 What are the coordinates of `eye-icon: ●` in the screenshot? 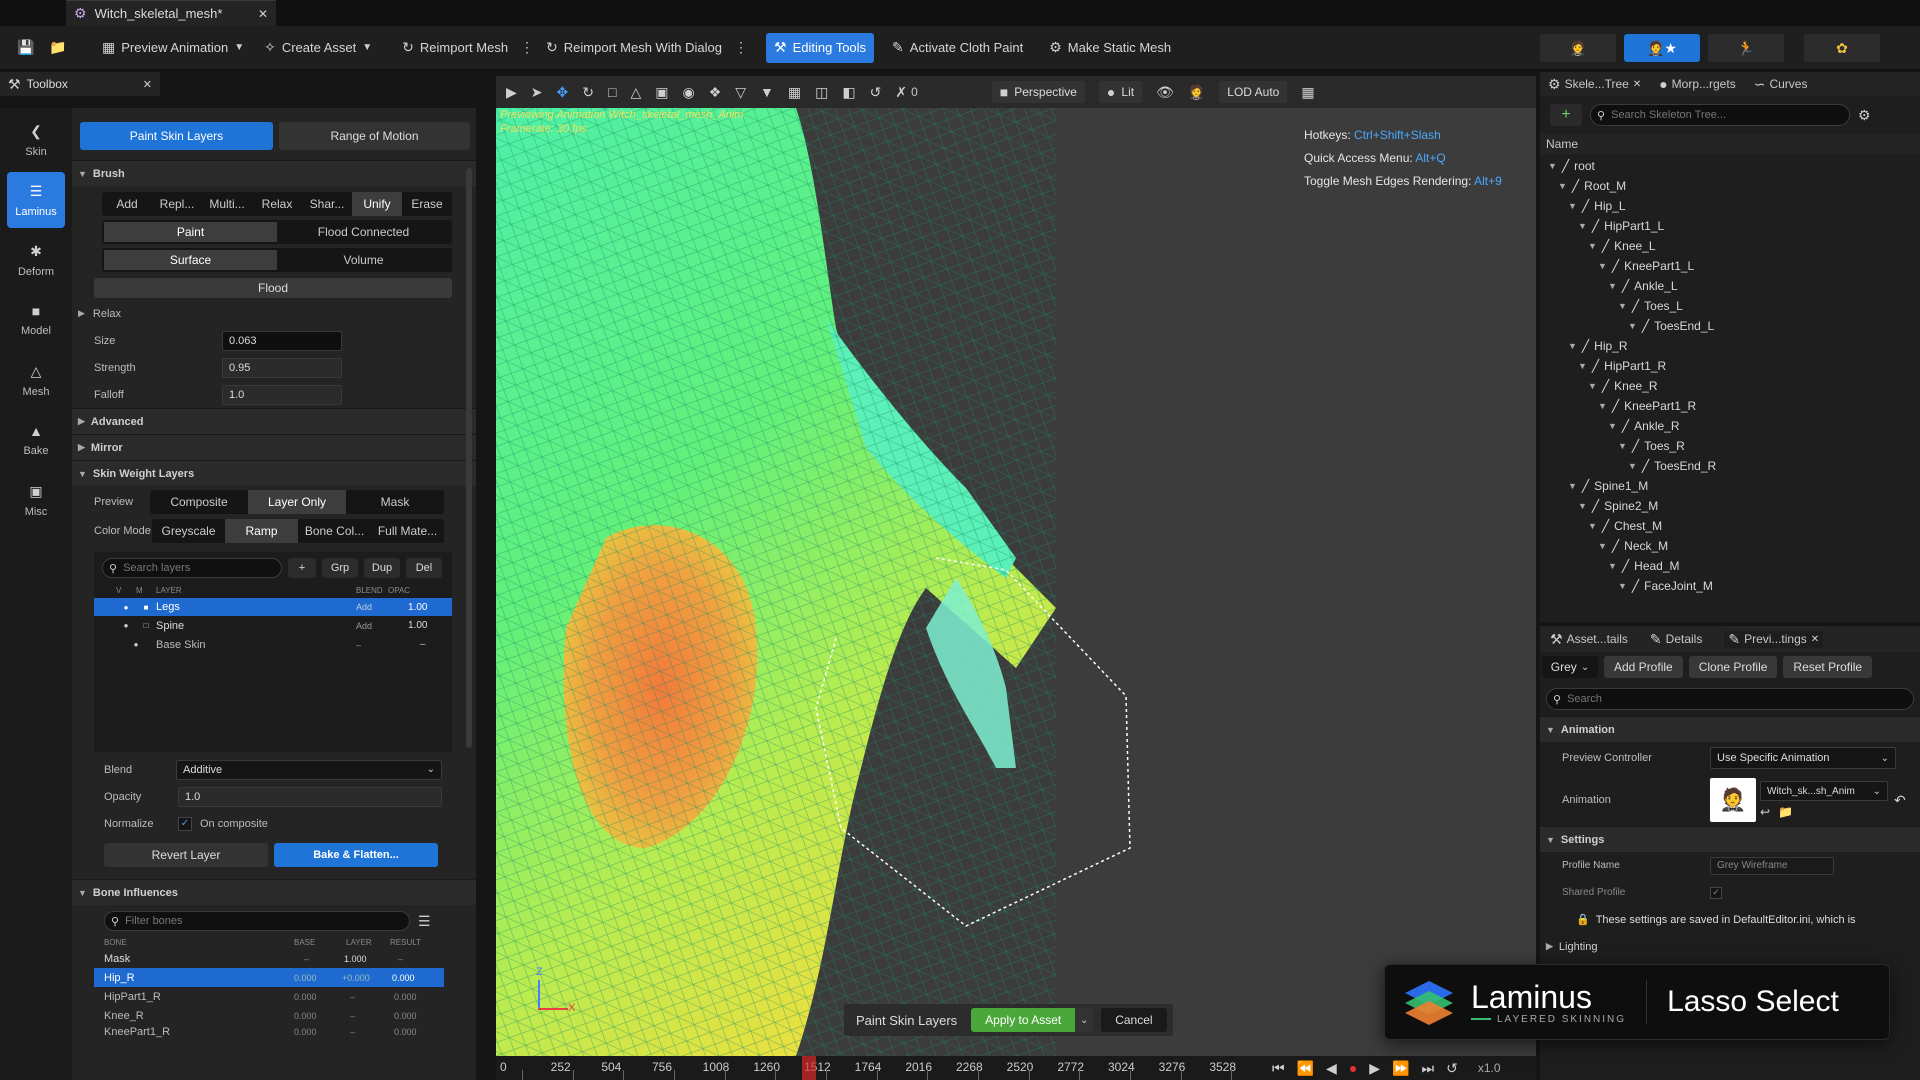 It's located at (126, 607).